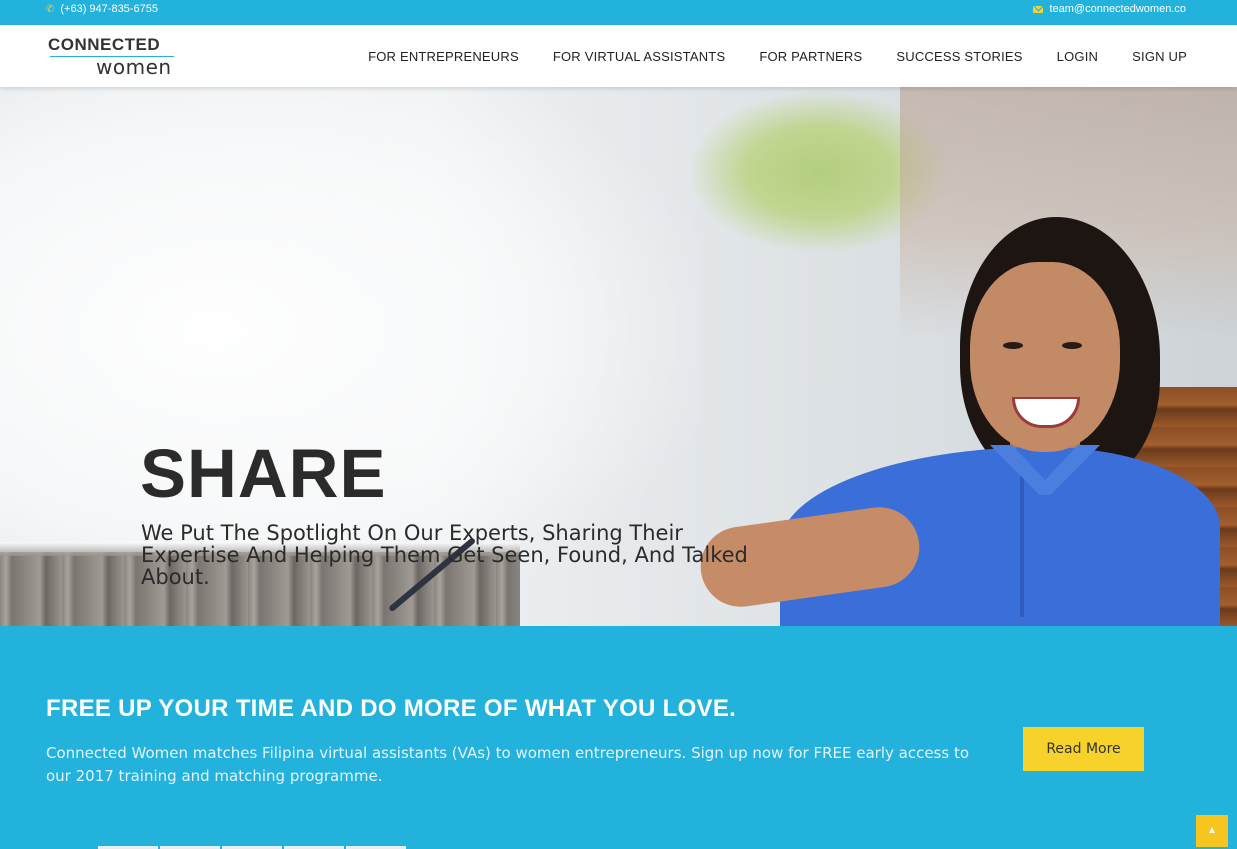  I want to click on nav-item-virtual-assistants: FOR VIRTUAL ASSISTANTS, so click(639, 56).